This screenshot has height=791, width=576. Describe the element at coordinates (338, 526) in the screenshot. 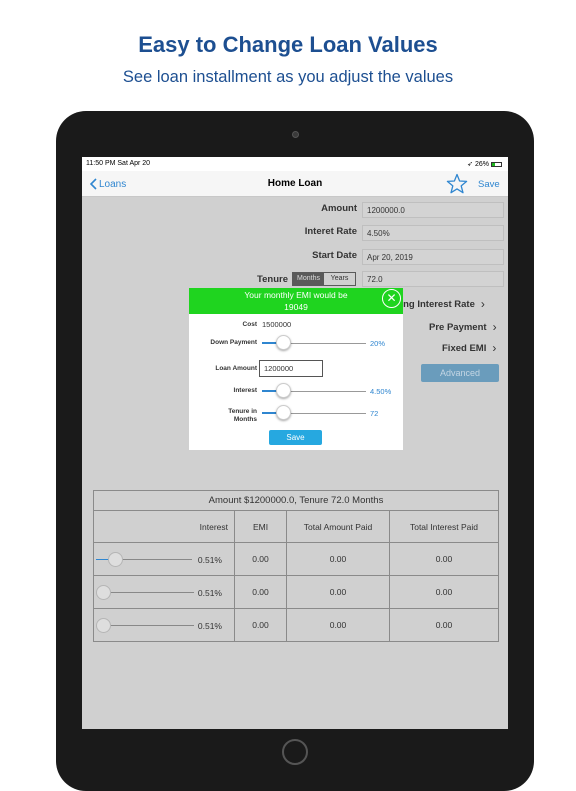

I see `column-header-total: Total Amount Paid` at that location.